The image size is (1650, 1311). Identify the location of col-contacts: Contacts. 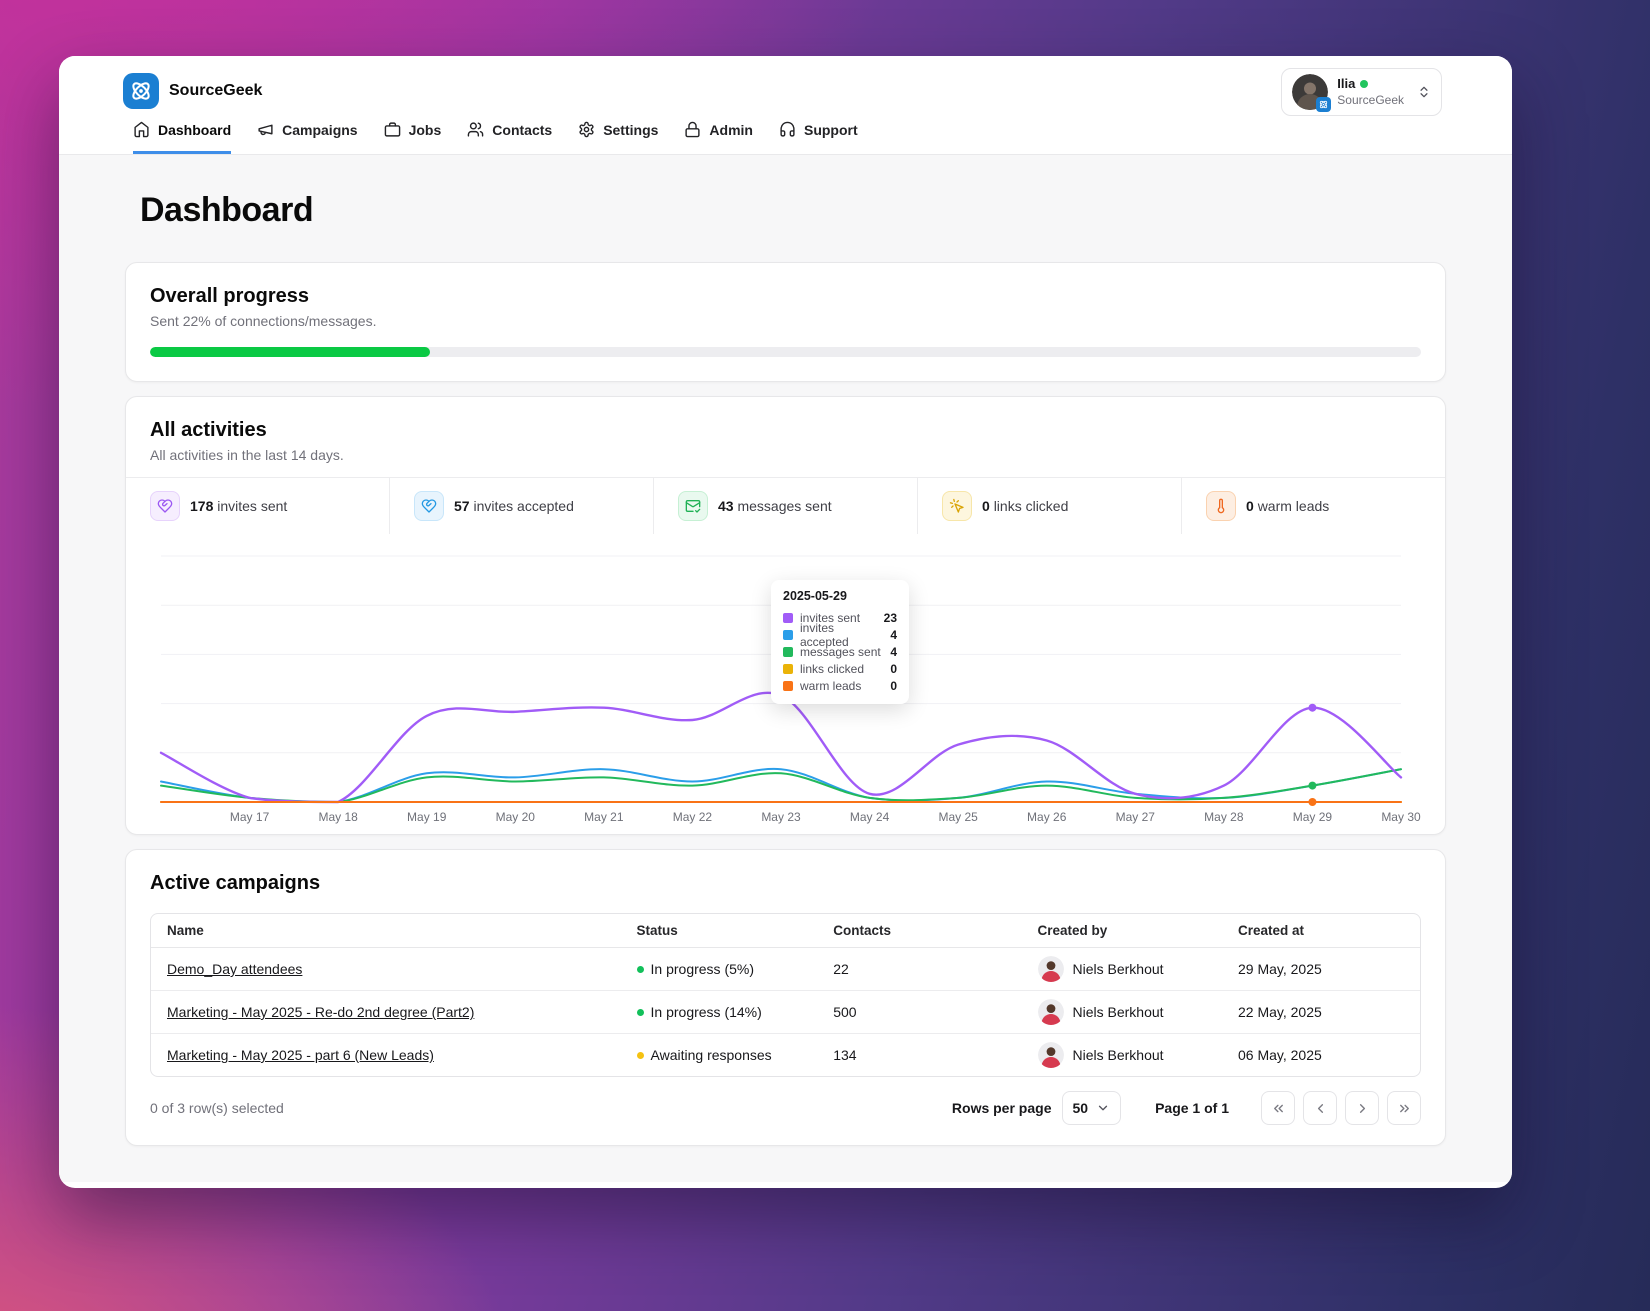
(919, 931).